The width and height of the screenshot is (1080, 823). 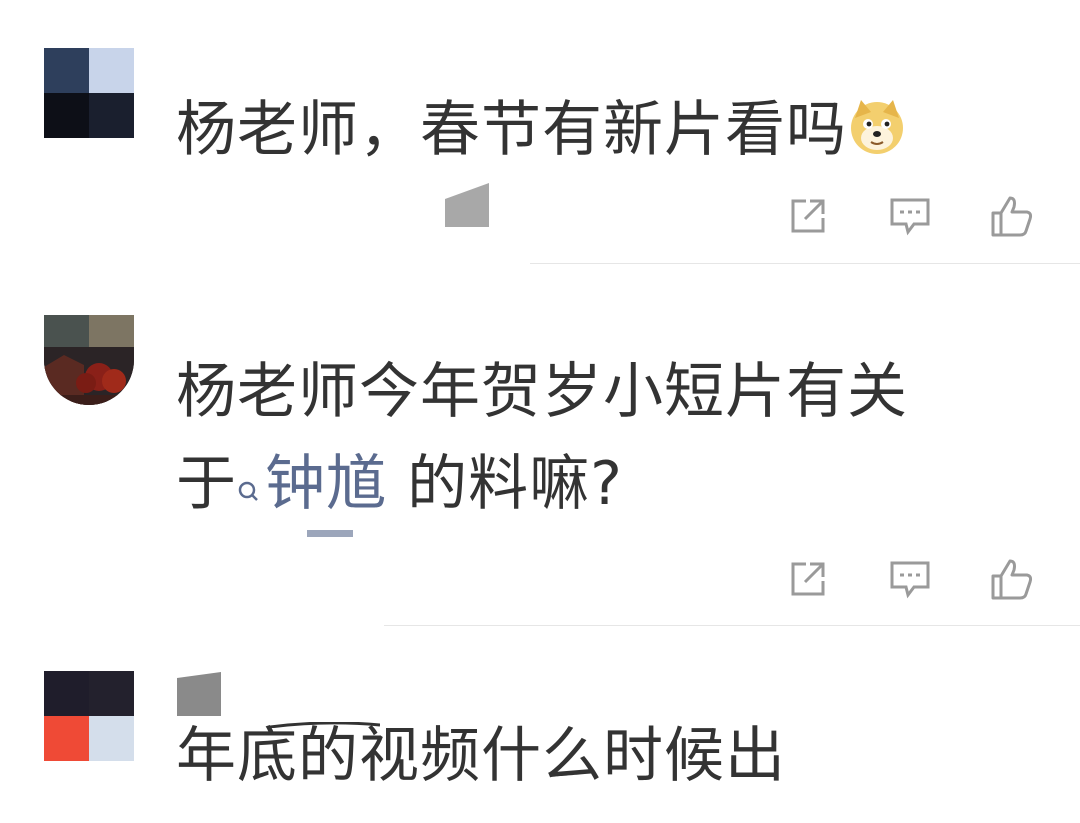 I want to click on comment-text-content: 年底的视频什么时候出, so click(x=481, y=756).